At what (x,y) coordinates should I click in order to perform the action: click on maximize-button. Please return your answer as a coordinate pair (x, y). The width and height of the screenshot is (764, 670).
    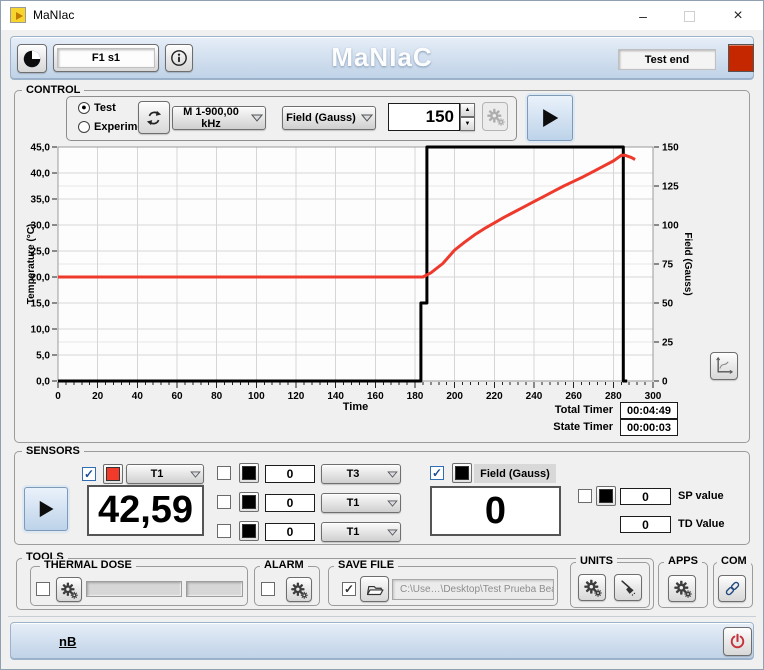
    Looking at the image, I should click on (689, 16).